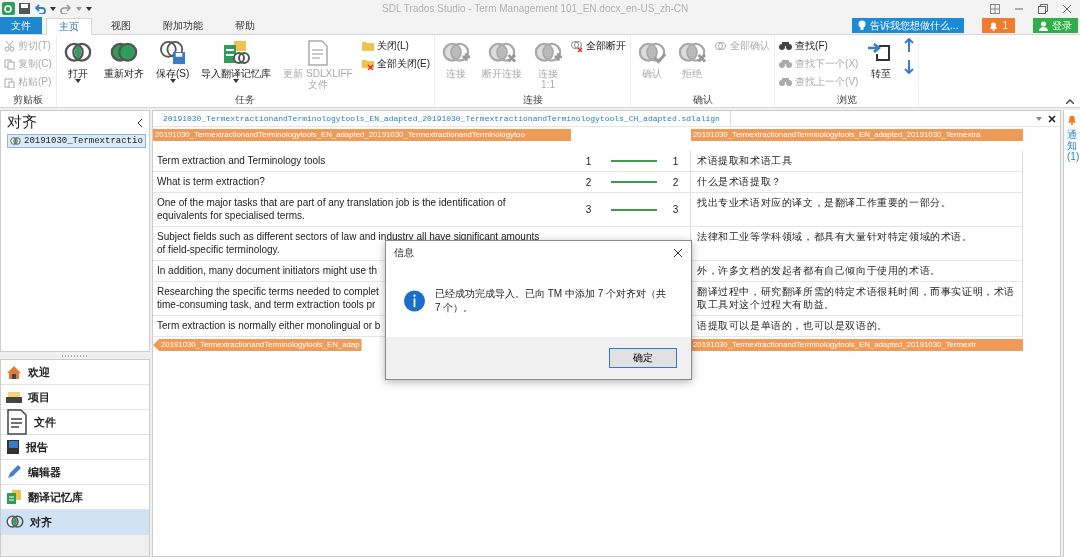 The width and height of the screenshot is (1080, 557). Describe the element at coordinates (24, 8) in the screenshot. I see `save-icon` at that location.